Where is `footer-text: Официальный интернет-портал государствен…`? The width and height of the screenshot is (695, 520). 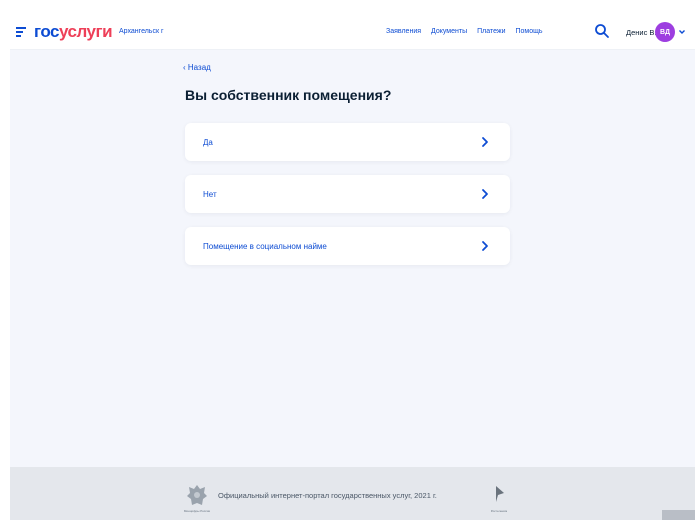 footer-text: Официальный интернет-портал государствен… is located at coordinates (327, 495).